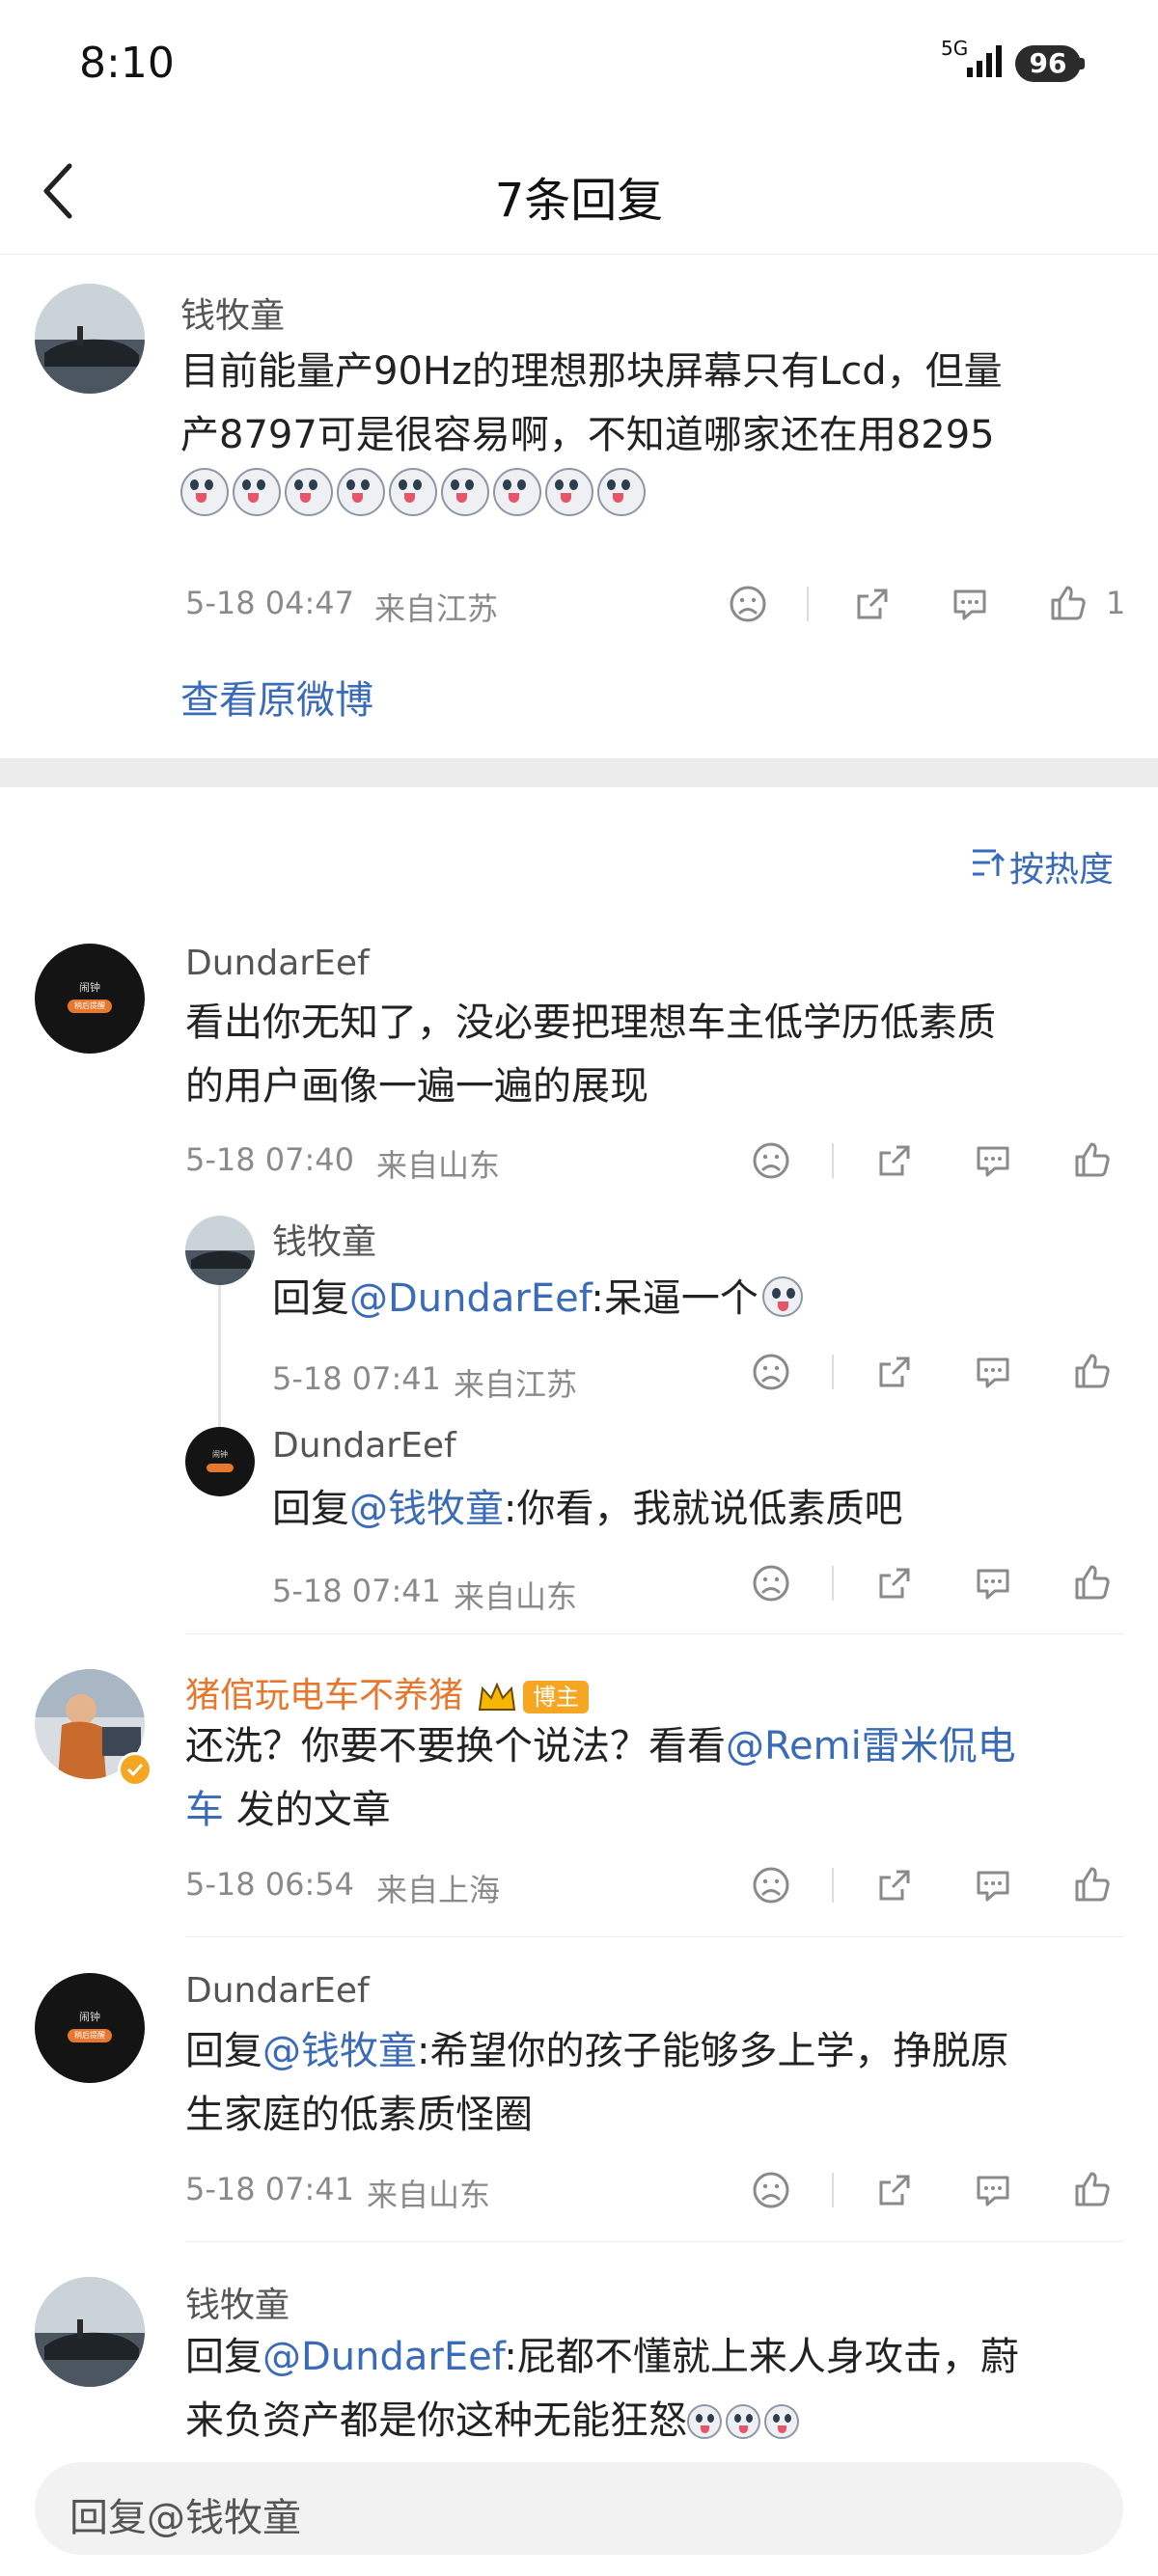 The height and width of the screenshot is (2576, 1158). What do you see at coordinates (703, 1509) in the screenshot?
I see `reply-text: :你看，我就说低素质吧` at bounding box center [703, 1509].